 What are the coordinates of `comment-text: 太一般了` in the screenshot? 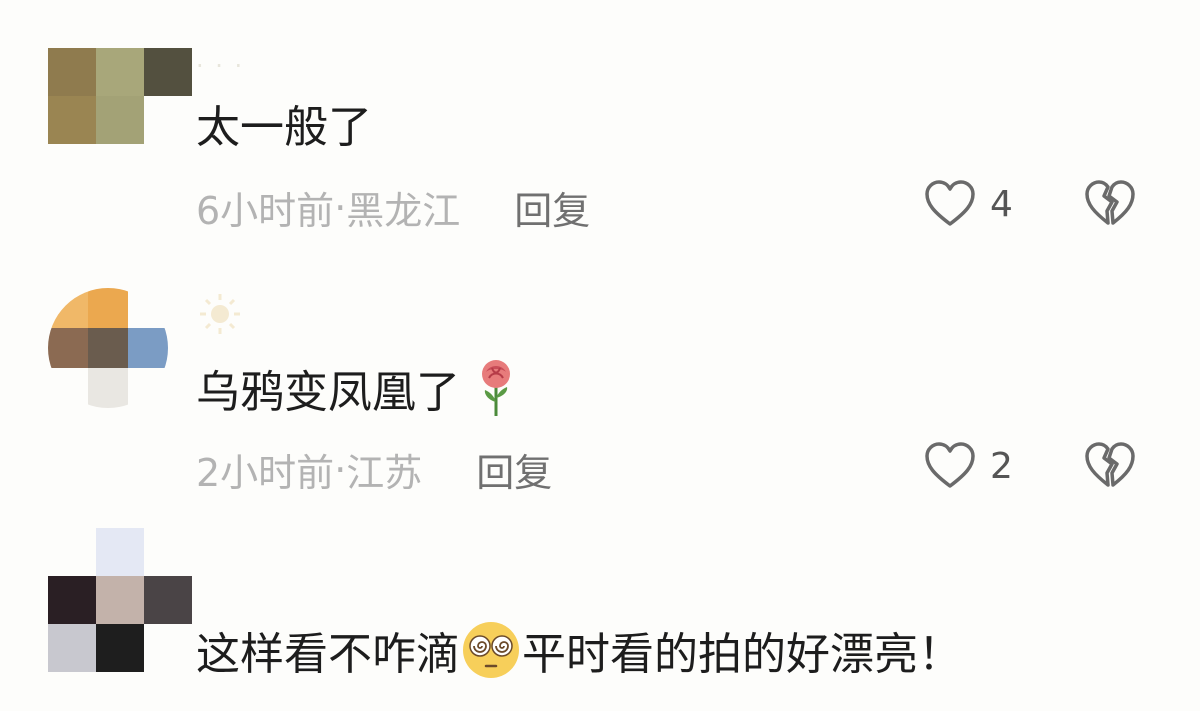 It's located at (284, 127).